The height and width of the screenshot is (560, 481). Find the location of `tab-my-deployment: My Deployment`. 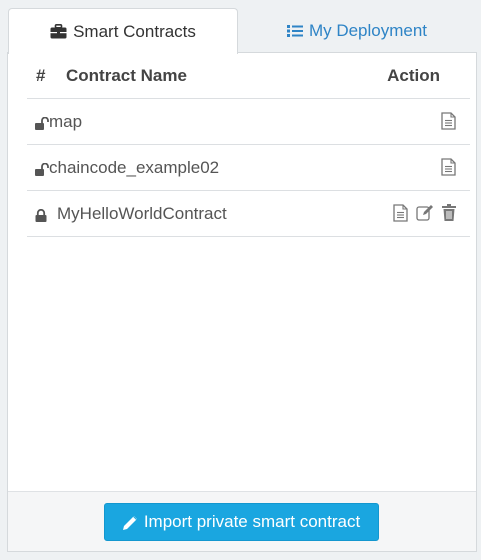

tab-my-deployment: My Deployment is located at coordinates (357, 30).